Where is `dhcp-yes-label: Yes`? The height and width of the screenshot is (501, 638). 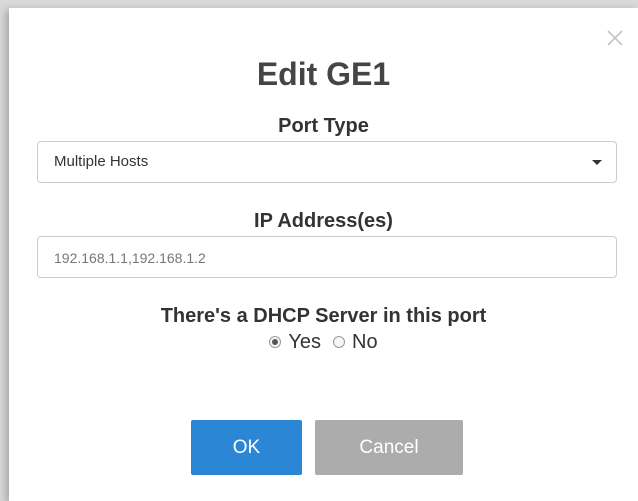 dhcp-yes-label: Yes is located at coordinates (305, 342).